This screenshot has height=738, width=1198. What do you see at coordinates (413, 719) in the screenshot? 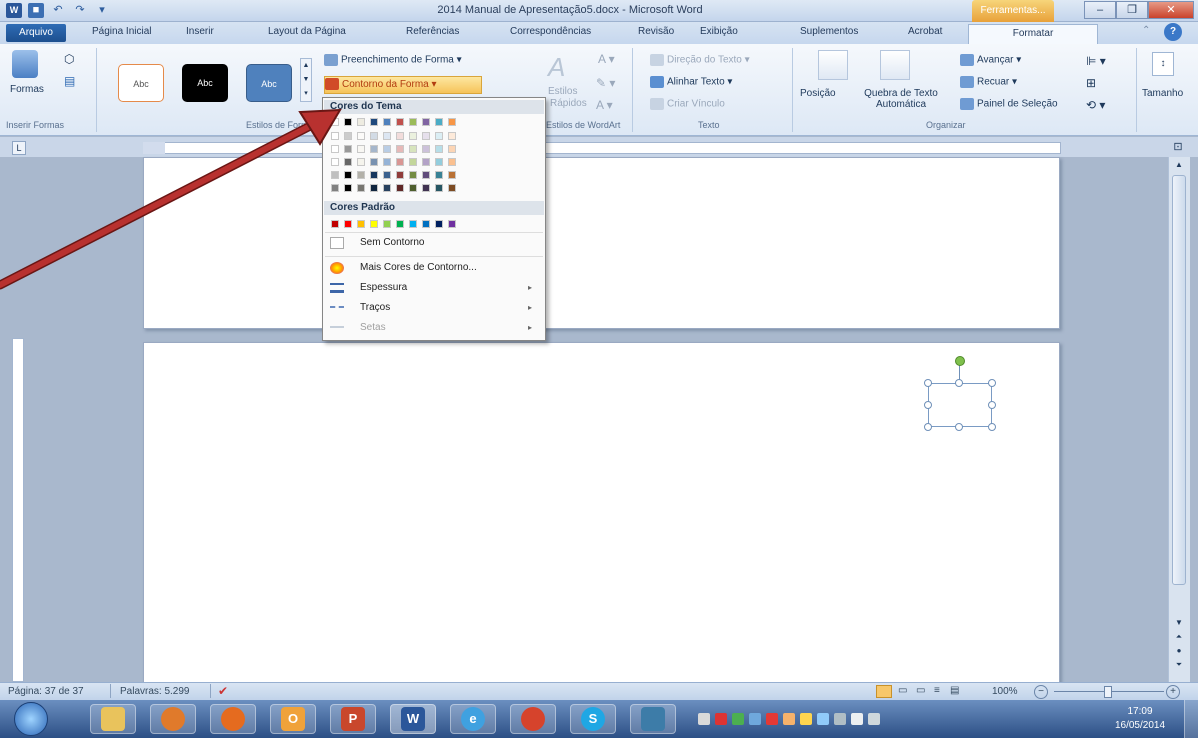
I see `word-taskbar-button: W` at bounding box center [413, 719].